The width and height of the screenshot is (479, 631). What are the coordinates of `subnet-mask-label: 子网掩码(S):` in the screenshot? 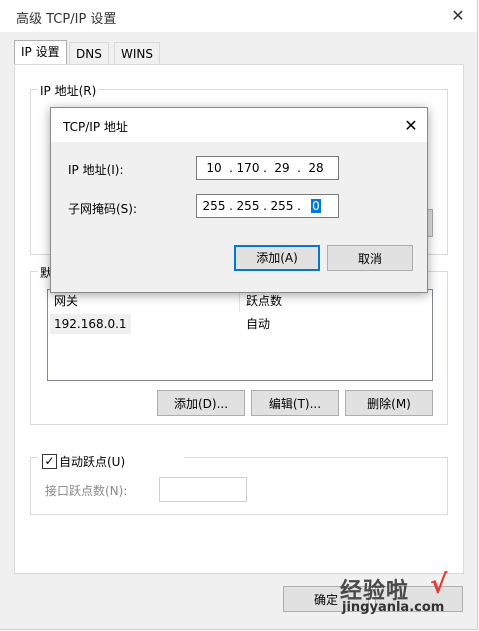 It's located at (103, 209).